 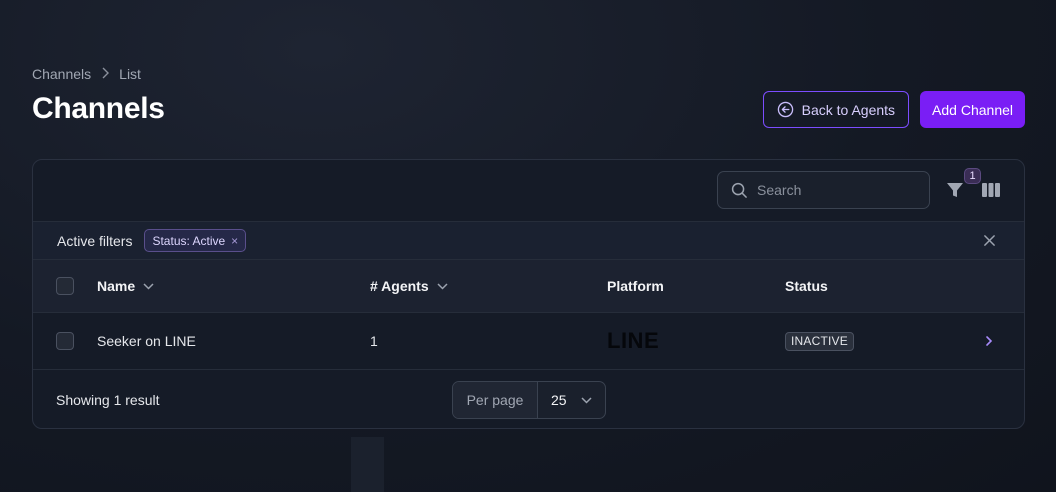 I want to click on cell-name: Seeker on LINE, so click(x=146, y=341).